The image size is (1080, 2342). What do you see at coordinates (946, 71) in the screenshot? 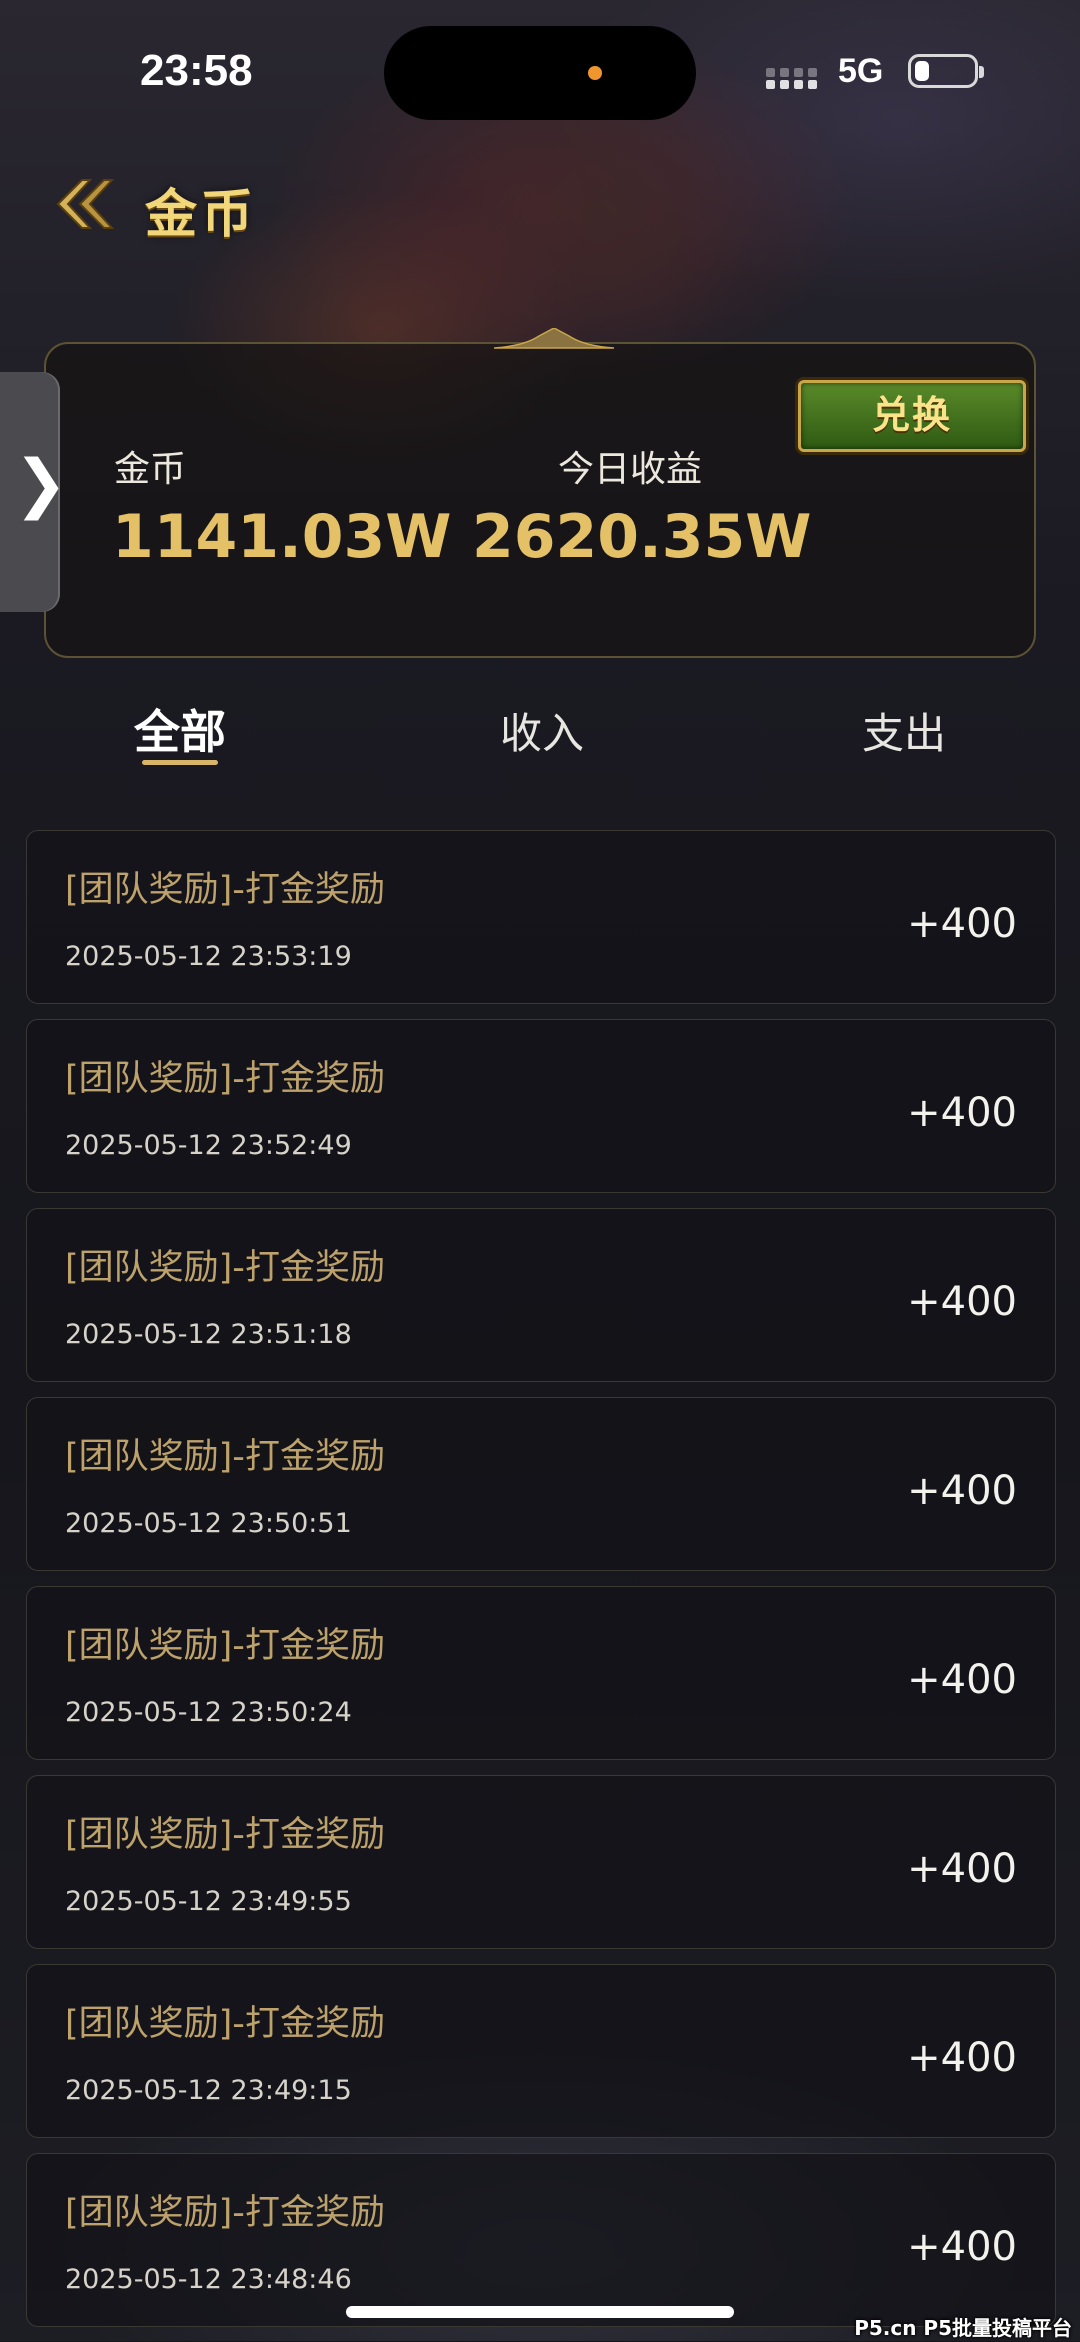
I see `battery-icon` at bounding box center [946, 71].